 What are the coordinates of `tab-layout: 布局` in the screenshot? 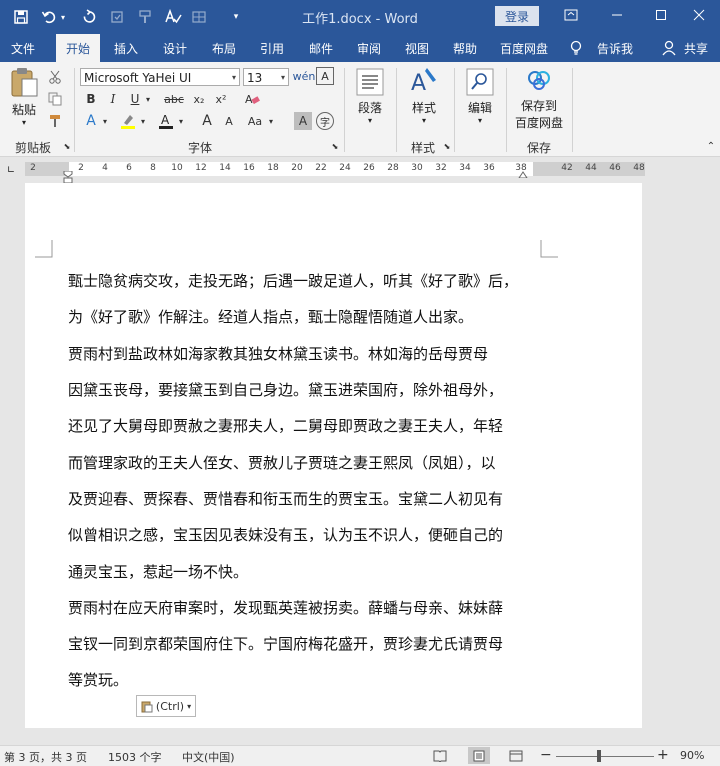 It's located at (224, 48).